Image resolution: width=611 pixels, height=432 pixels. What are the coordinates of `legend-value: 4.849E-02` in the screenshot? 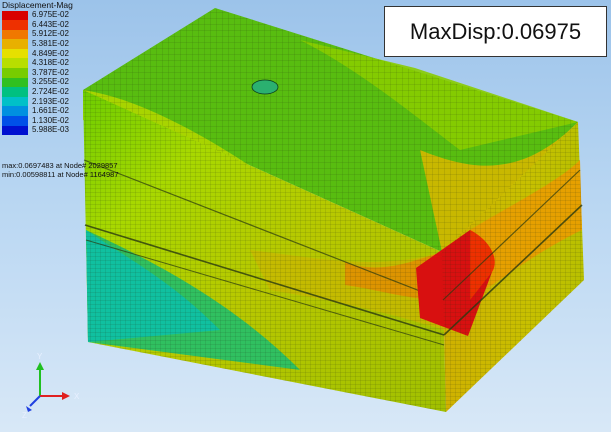 It's located at (50, 53).